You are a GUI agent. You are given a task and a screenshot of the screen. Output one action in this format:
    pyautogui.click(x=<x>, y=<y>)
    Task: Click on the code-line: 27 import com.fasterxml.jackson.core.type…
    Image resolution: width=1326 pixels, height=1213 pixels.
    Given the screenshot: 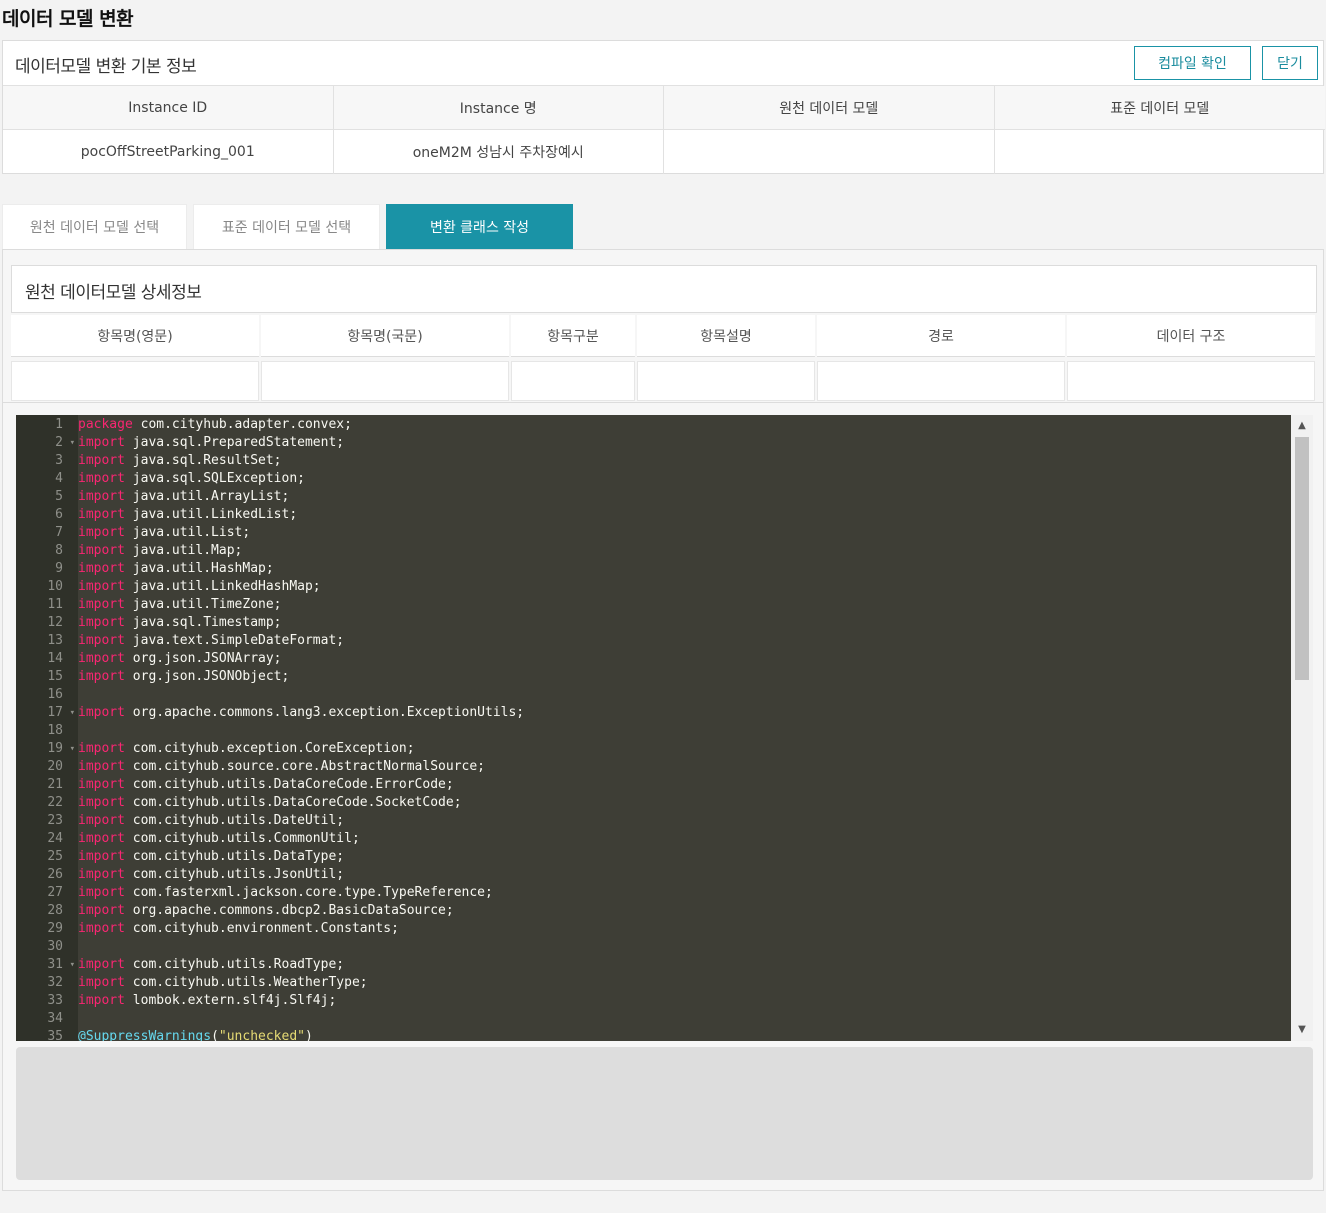 What is the action you would take?
    pyautogui.click(x=653, y=893)
    